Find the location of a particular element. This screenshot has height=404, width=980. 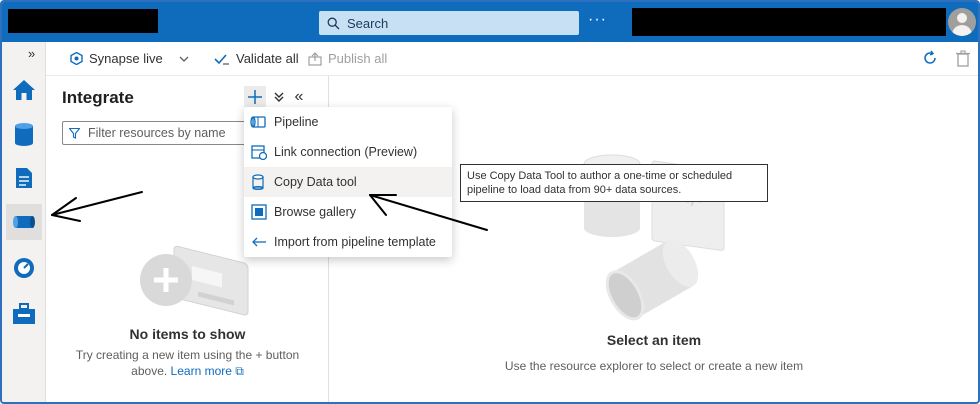

toolbox-icon is located at coordinates (24, 313).